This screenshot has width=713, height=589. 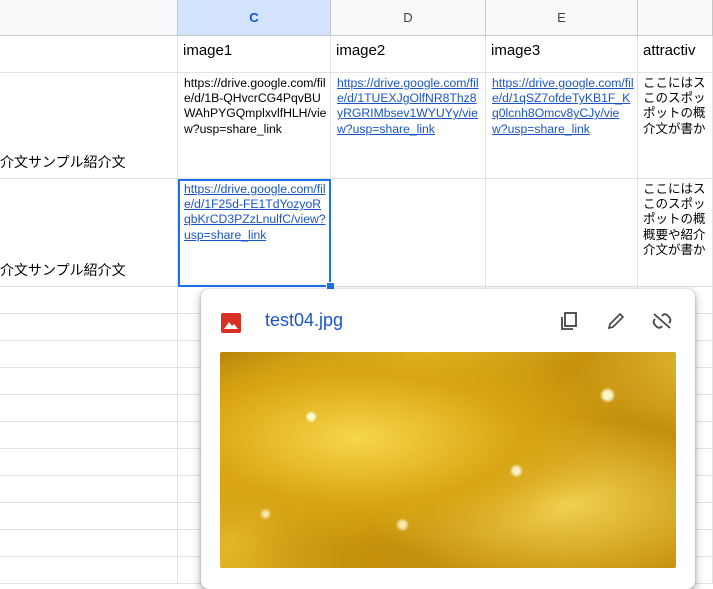 What do you see at coordinates (89, 54) in the screenshot?
I see `header-cell` at bounding box center [89, 54].